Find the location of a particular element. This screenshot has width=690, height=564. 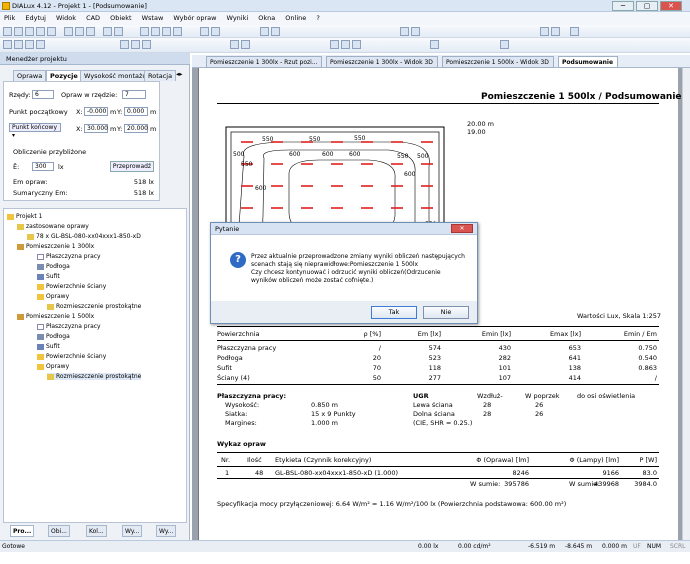

menu-wyniki: Wyniki is located at coordinates (238, 18).